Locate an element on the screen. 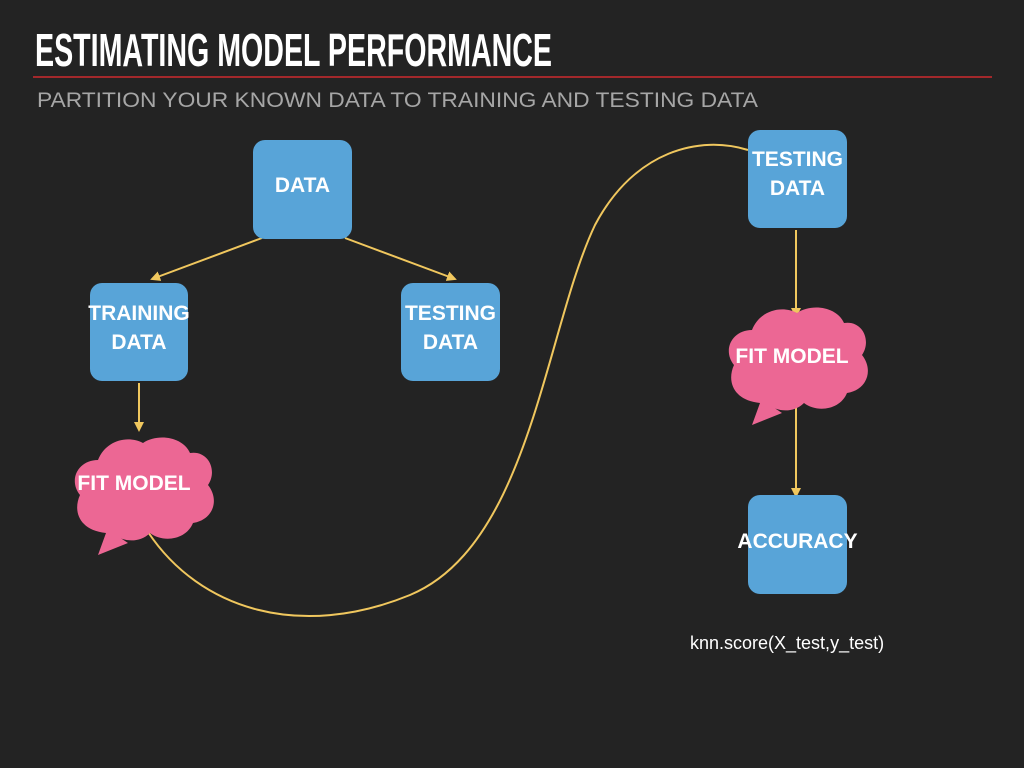 The image size is (1024, 768). node-label: TRAINING is located at coordinates (139, 313).